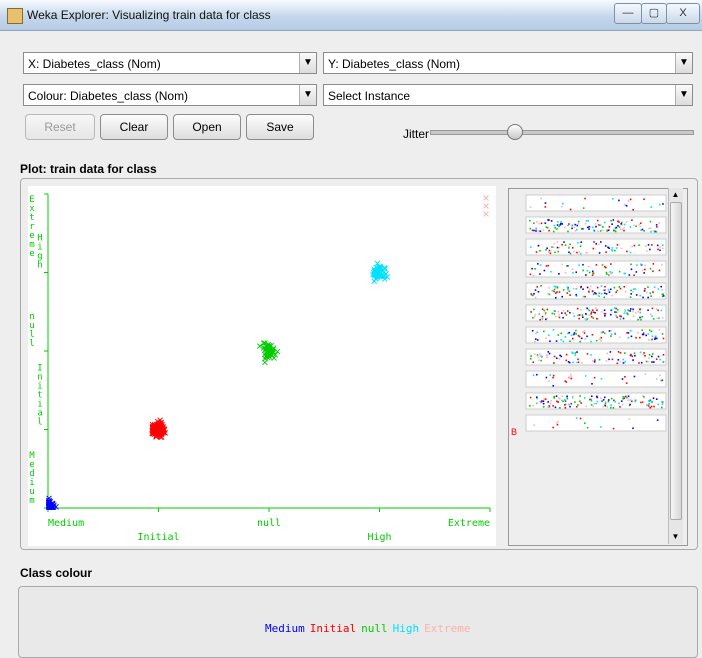 Image resolution: width=702 pixels, height=658 pixels. Describe the element at coordinates (56, 573) in the screenshot. I see `class-colour-label: Class colour` at that location.